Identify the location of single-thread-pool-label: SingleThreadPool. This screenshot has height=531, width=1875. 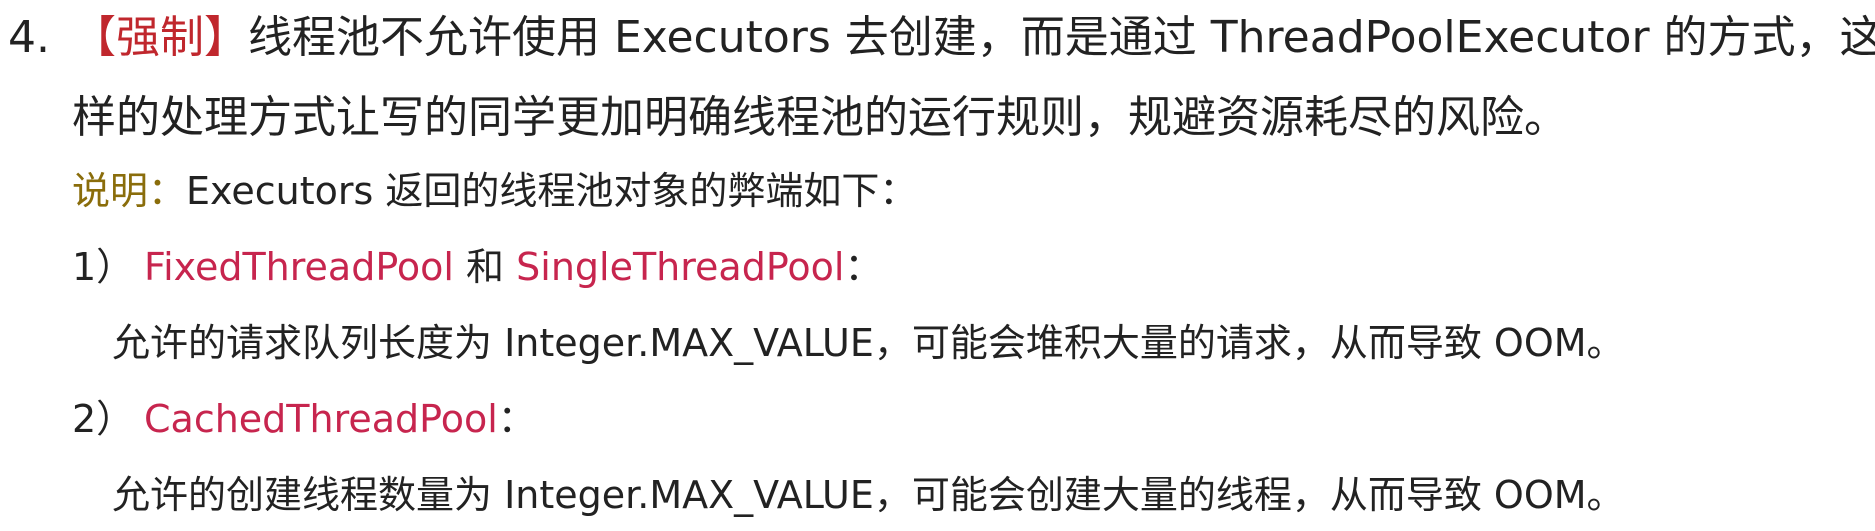
(680, 267).